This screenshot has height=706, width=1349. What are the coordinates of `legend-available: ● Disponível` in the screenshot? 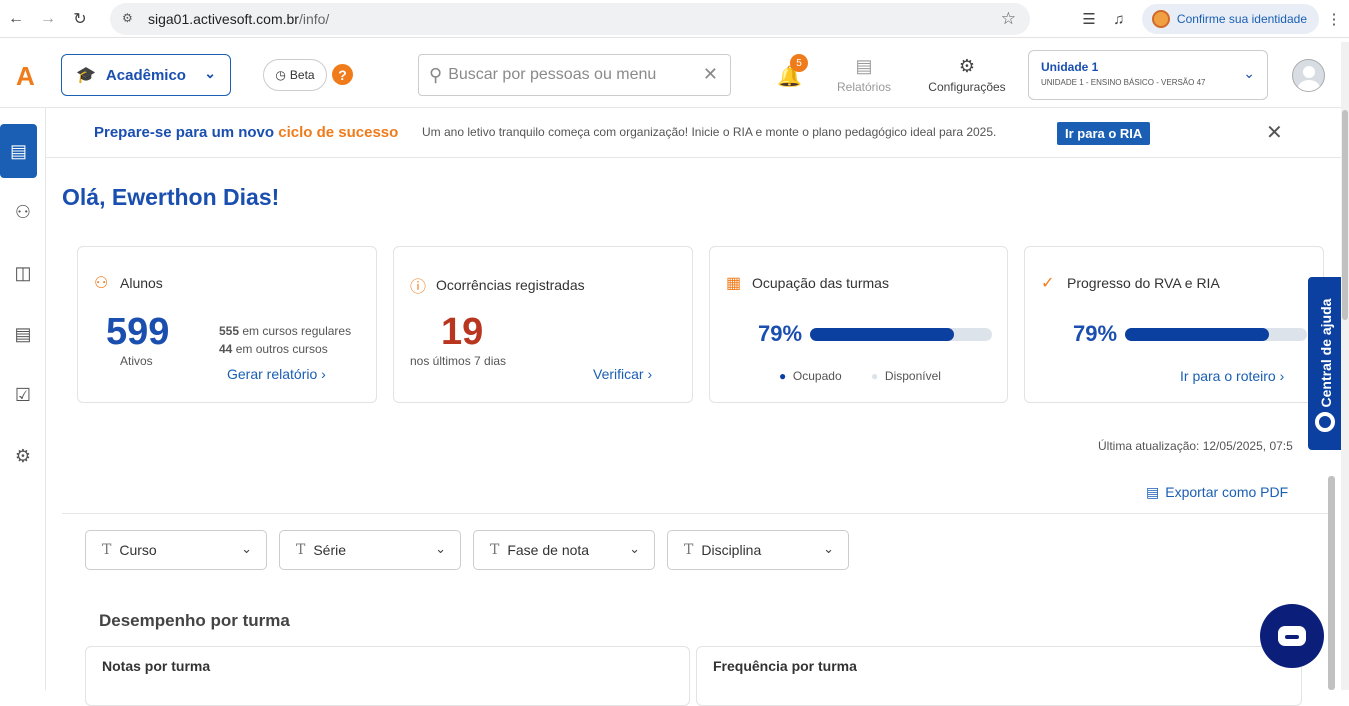 It's located at (906, 376).